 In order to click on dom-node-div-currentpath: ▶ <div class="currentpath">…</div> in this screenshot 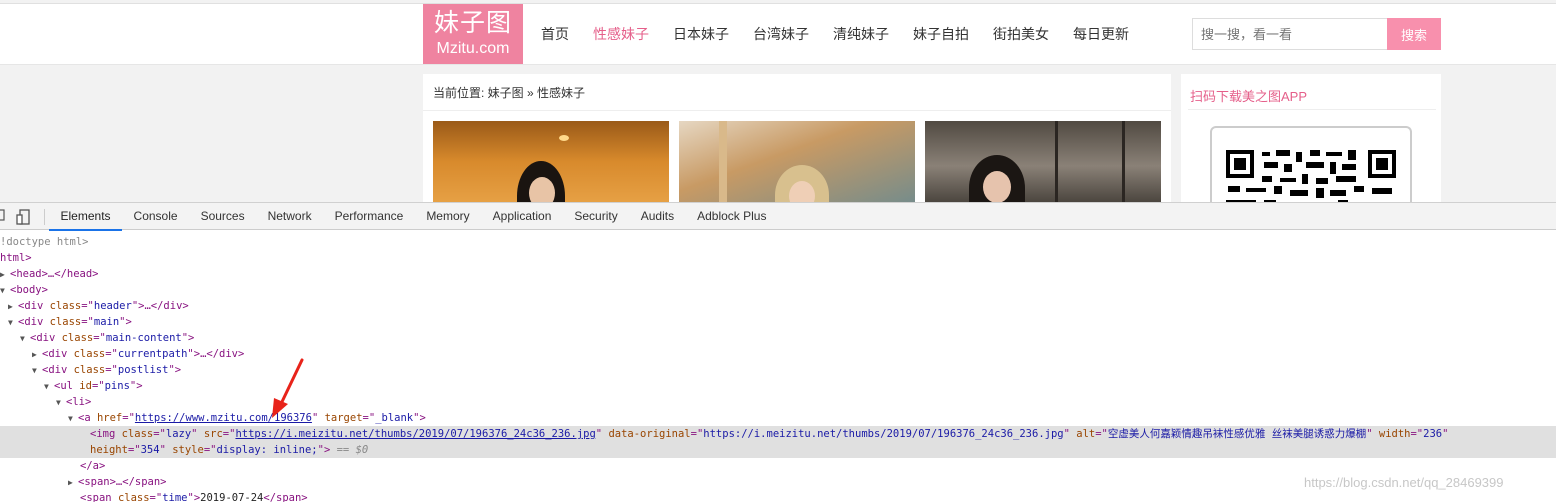, I will do `click(778, 354)`.